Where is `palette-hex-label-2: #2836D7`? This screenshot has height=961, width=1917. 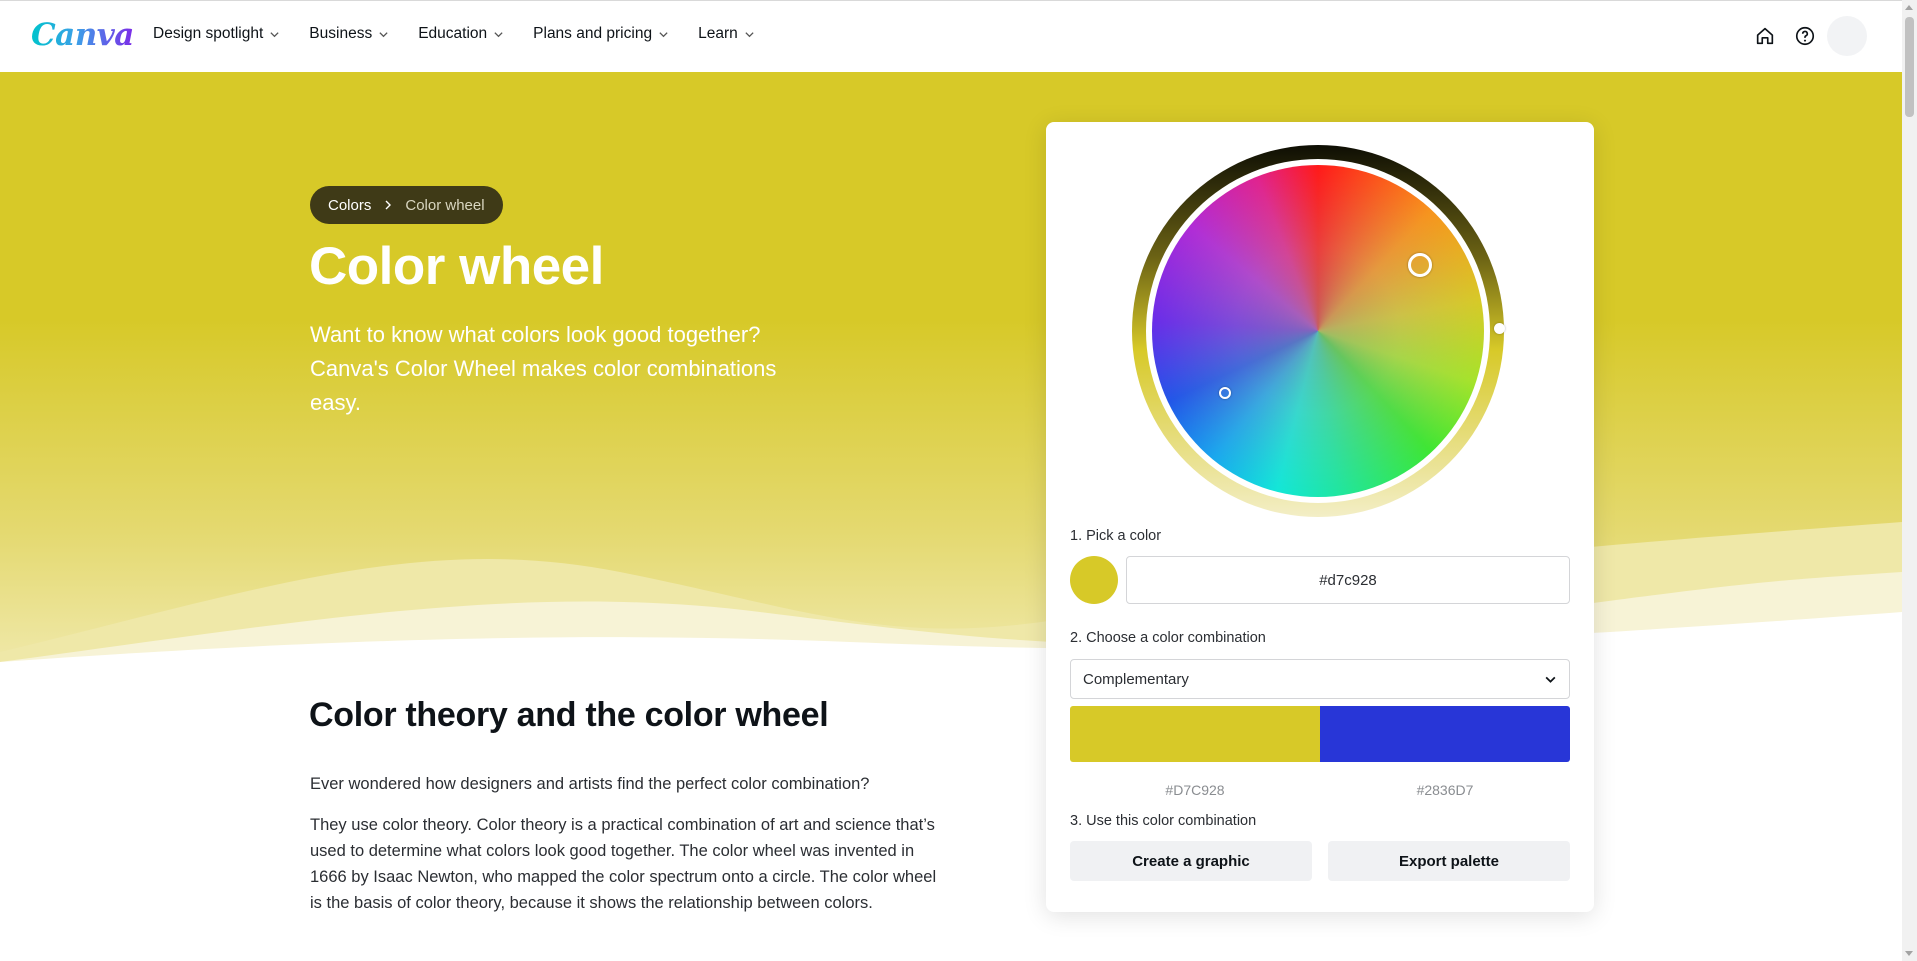 palette-hex-label-2: #2836D7 is located at coordinates (1445, 790).